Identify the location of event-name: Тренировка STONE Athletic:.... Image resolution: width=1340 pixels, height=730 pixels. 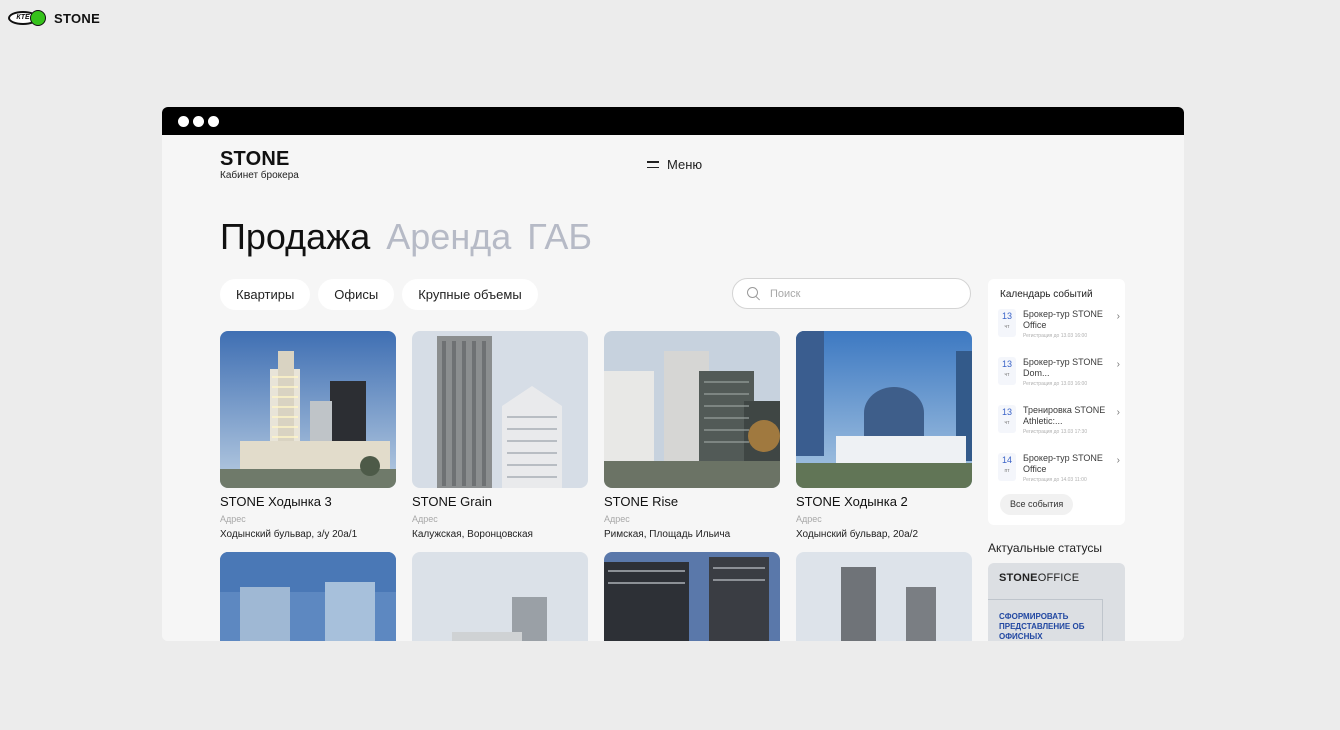
(1064, 415).